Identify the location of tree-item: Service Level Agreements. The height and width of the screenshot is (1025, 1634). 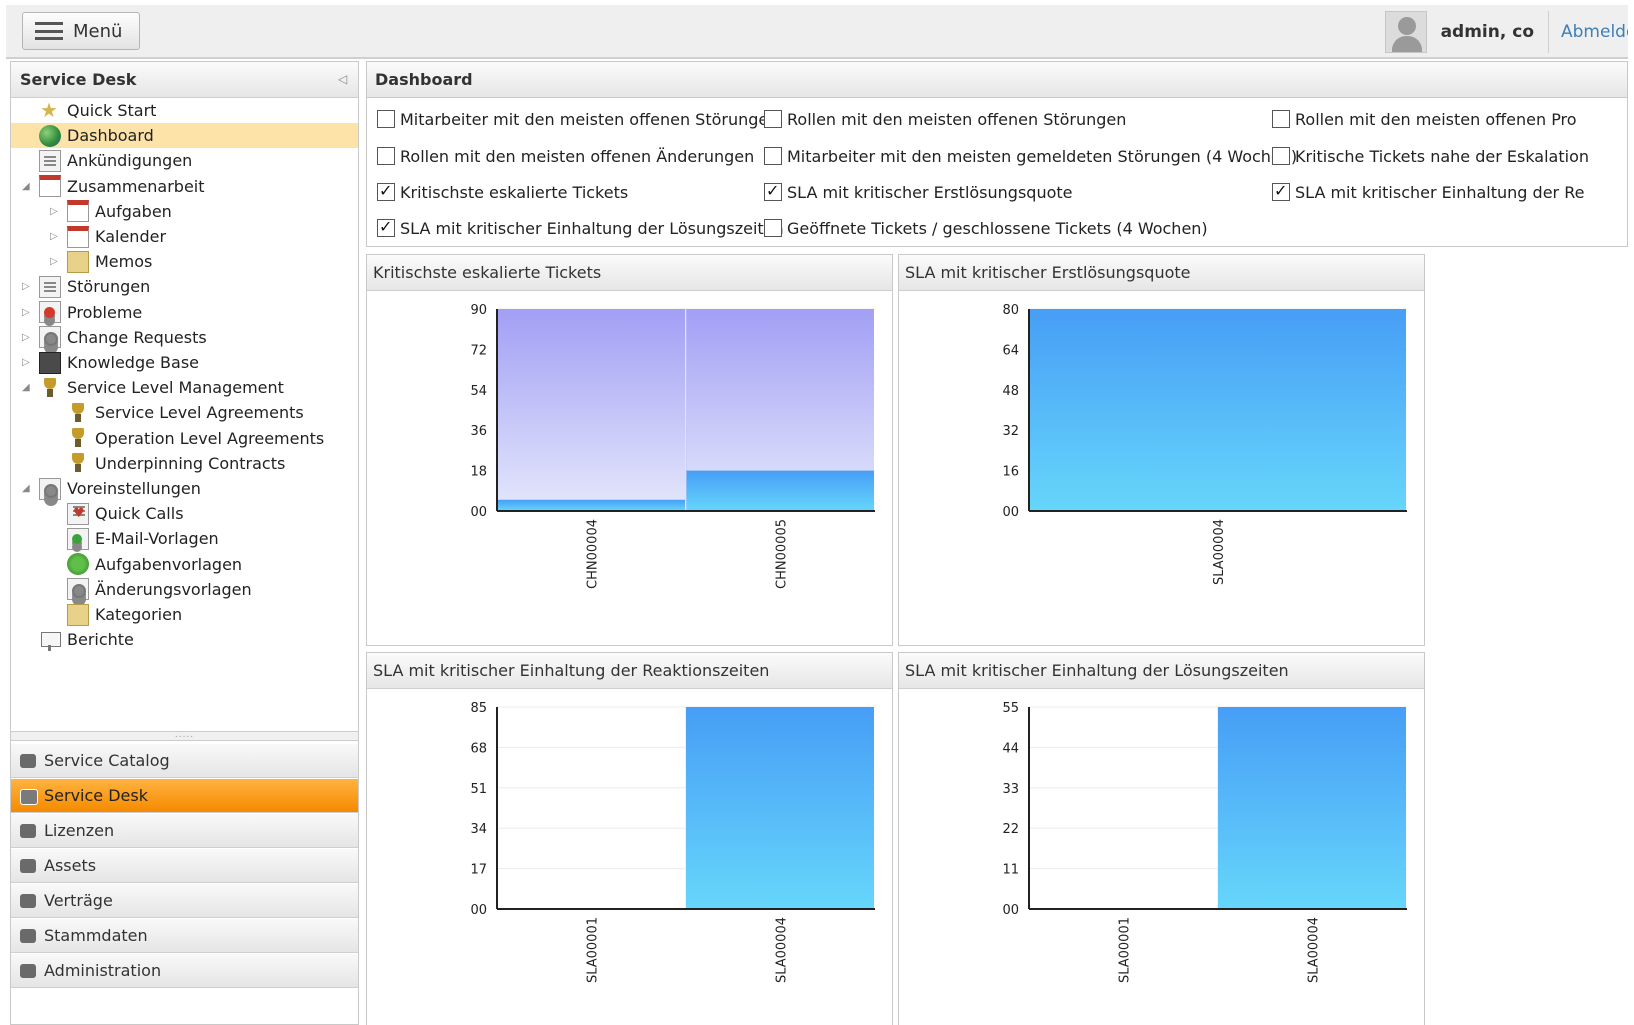
(212, 412).